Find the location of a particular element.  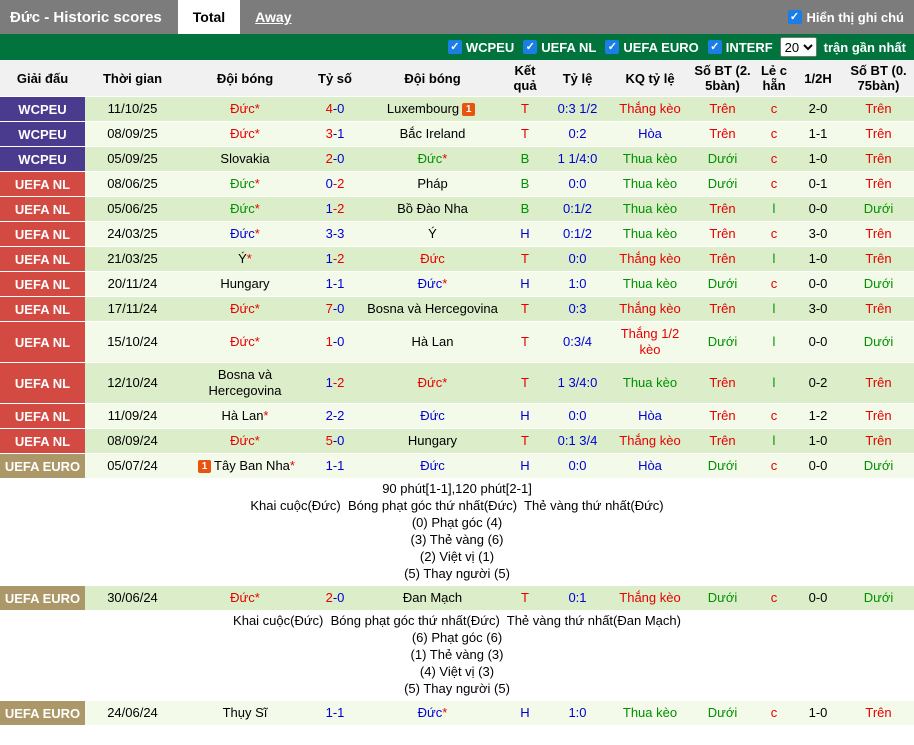

odds-cell: 1:0 is located at coordinates (577, 712).